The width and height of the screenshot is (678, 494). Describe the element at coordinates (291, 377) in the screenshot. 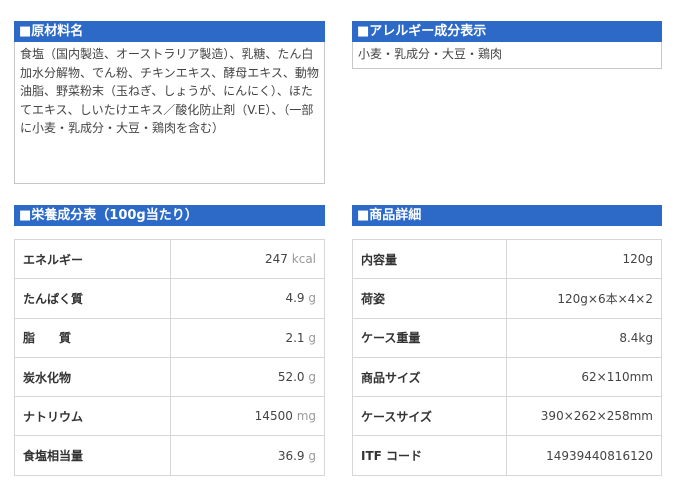

I see `nutrition-value: 52.0` at that location.